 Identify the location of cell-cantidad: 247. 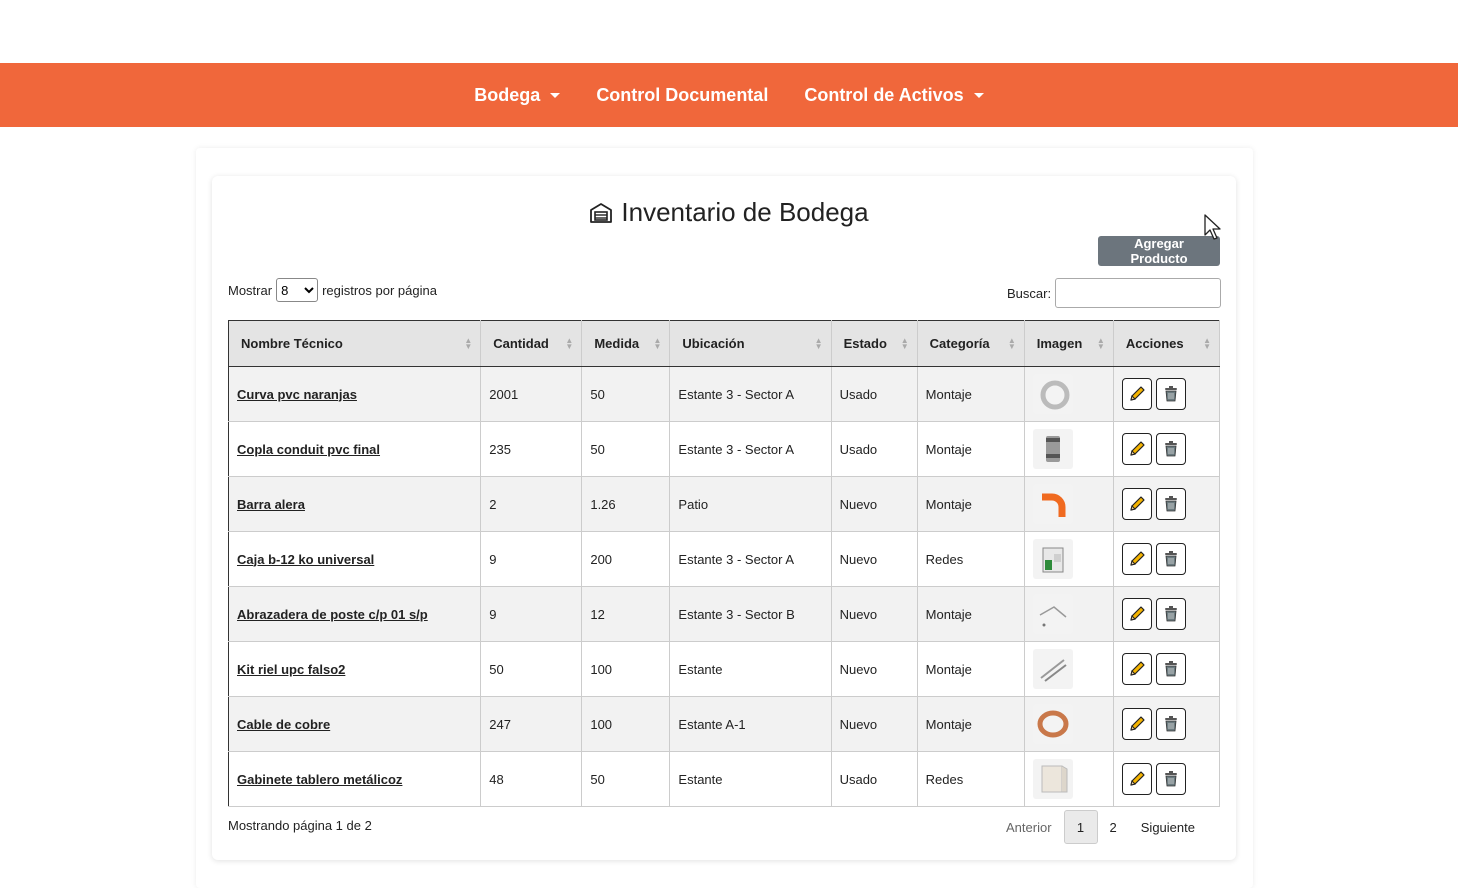
(531, 724).